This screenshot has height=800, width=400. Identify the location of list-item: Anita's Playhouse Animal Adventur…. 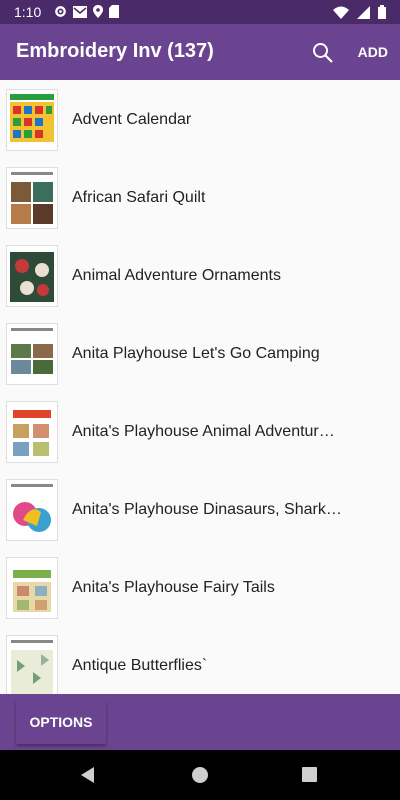
(200, 431).